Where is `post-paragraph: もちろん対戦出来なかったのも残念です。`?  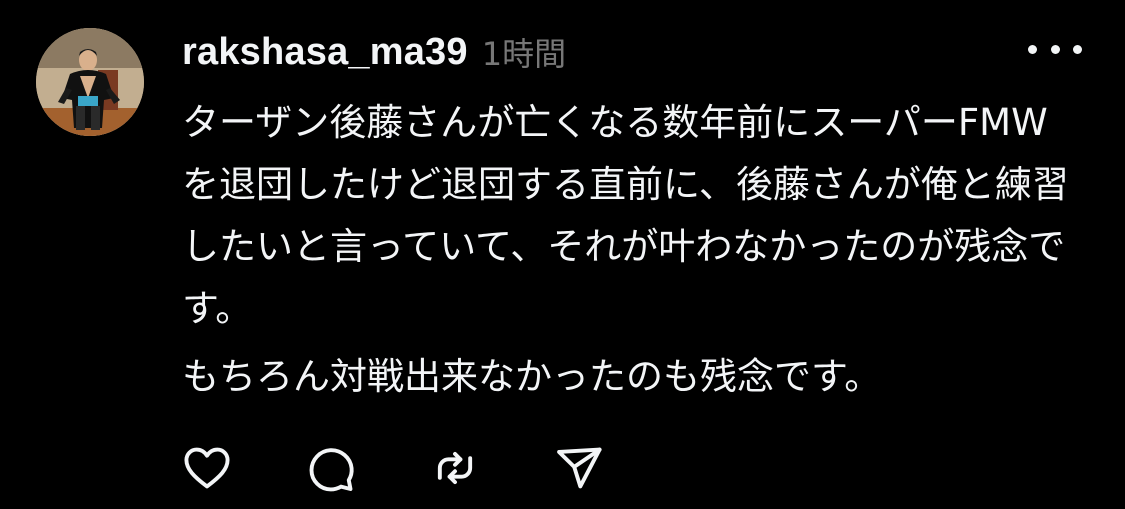
post-paragraph: もちろん対戦出来なかったのも残念です。 is located at coordinates (532, 376).